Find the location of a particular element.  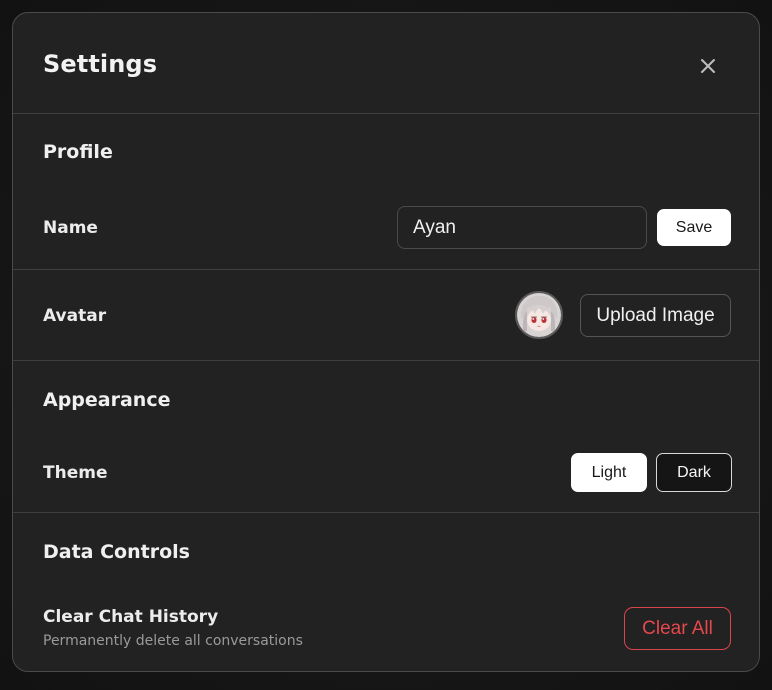

close-icon is located at coordinates (708, 66).